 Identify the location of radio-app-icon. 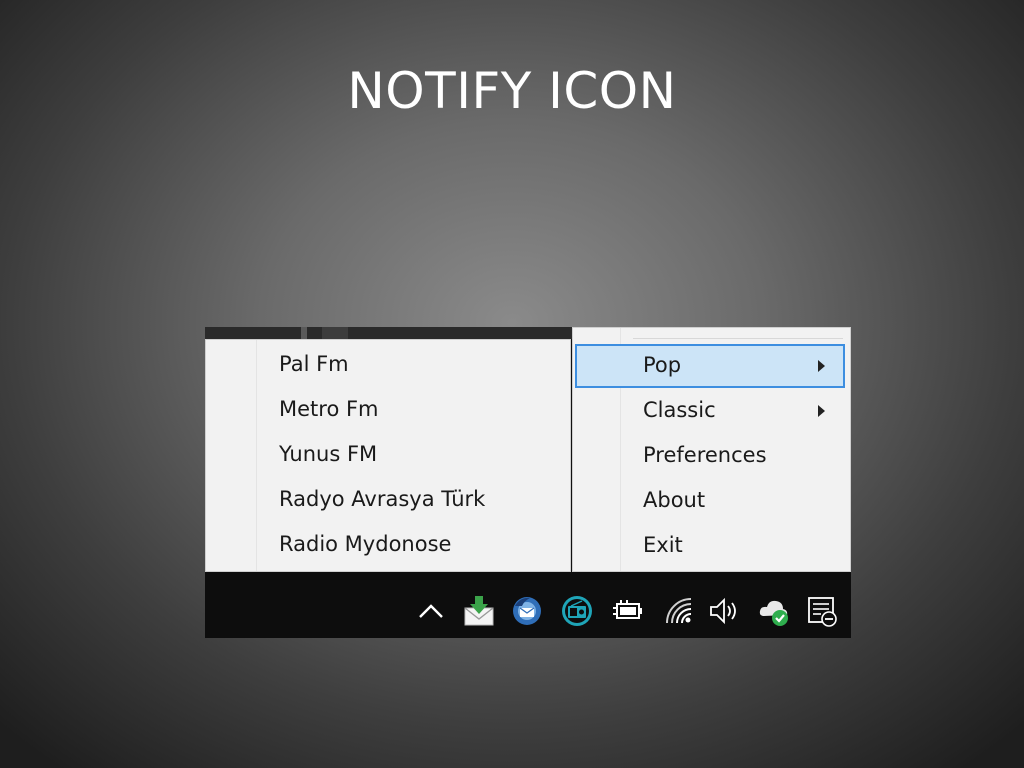
(577, 611).